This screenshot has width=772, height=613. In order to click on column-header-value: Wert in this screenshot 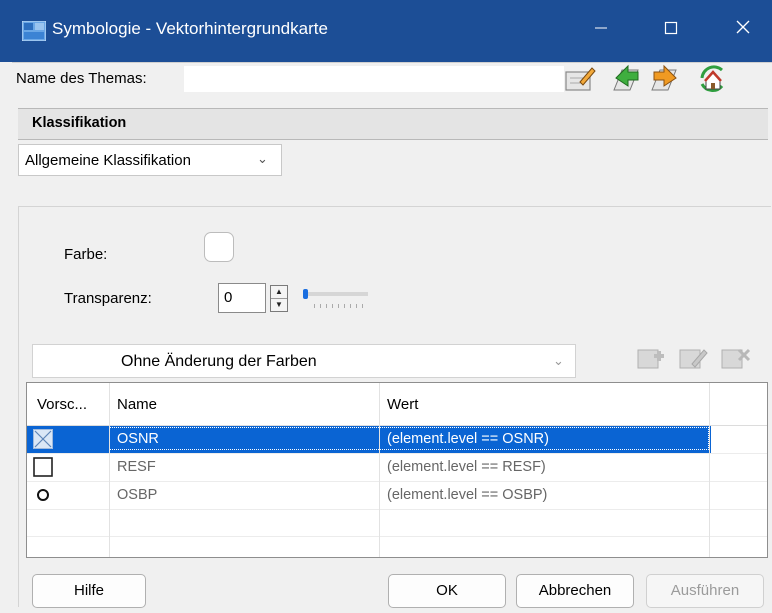, I will do `click(402, 404)`.